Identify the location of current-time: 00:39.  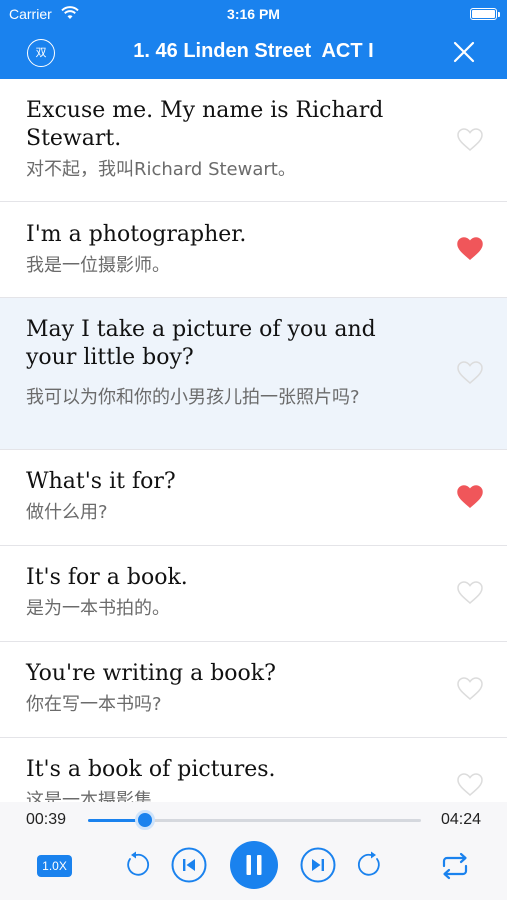
(46, 819).